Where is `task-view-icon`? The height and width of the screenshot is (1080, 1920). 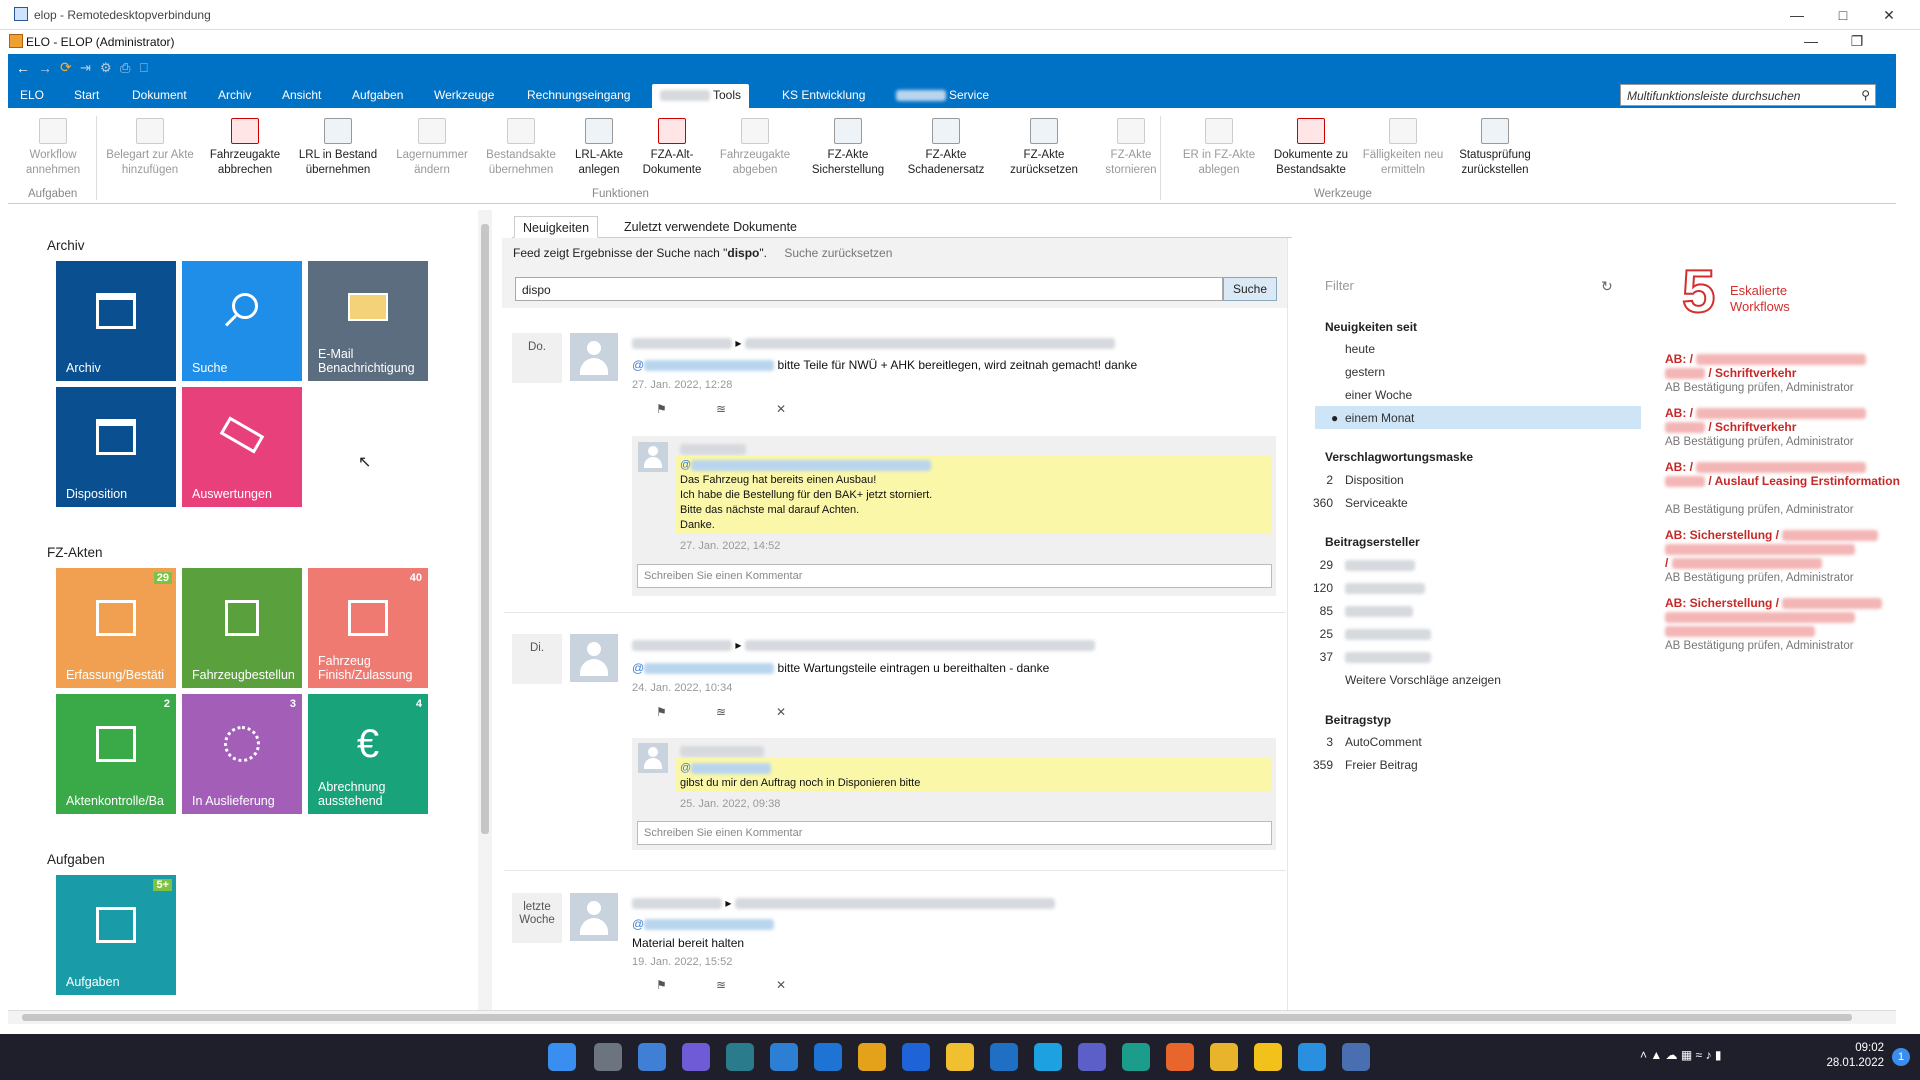
task-view-icon is located at coordinates (608, 1057).